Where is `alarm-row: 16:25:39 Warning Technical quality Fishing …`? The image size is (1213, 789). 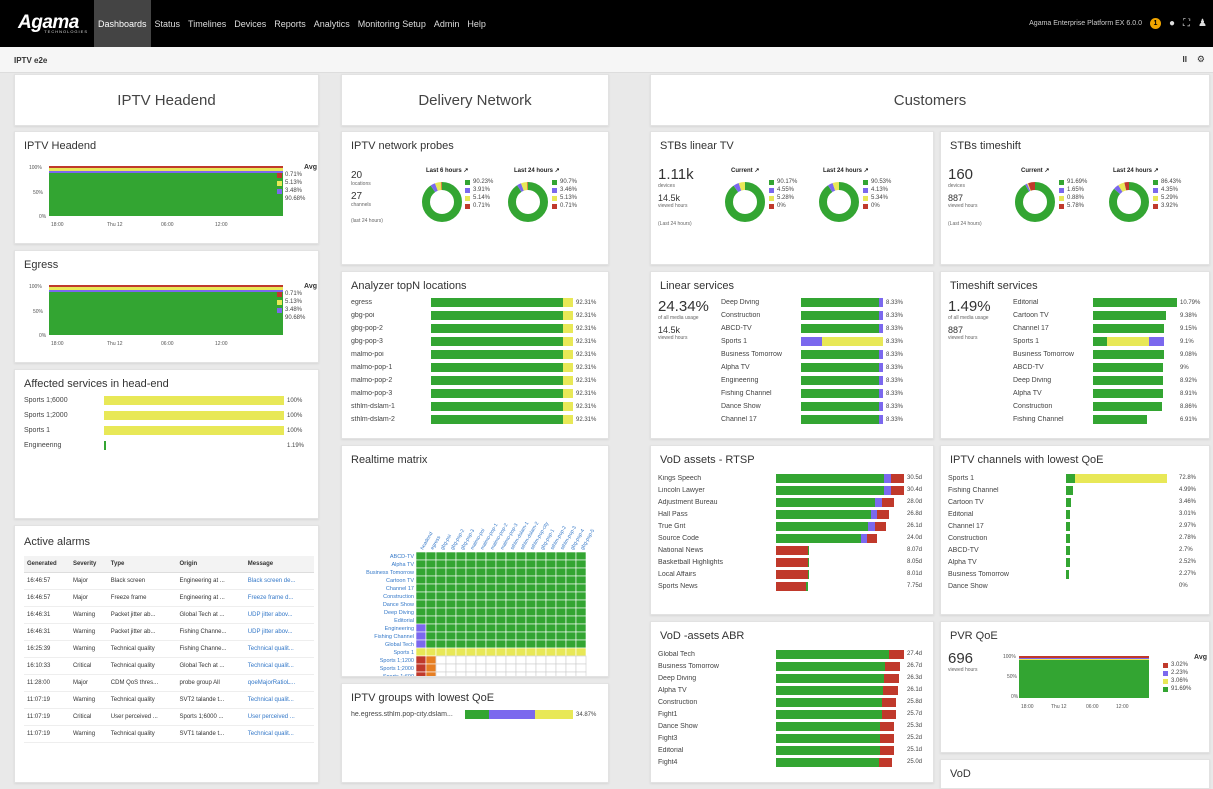
alarm-row: 16:25:39 Warning Technical quality Fishing … is located at coordinates (169, 649).